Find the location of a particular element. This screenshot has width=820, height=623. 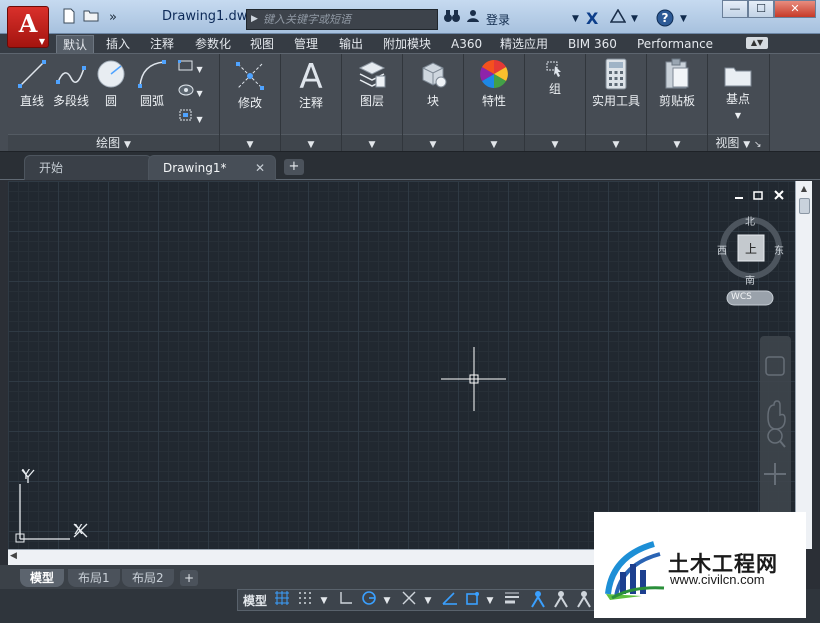

login-link: 登录 is located at coordinates (498, 19).